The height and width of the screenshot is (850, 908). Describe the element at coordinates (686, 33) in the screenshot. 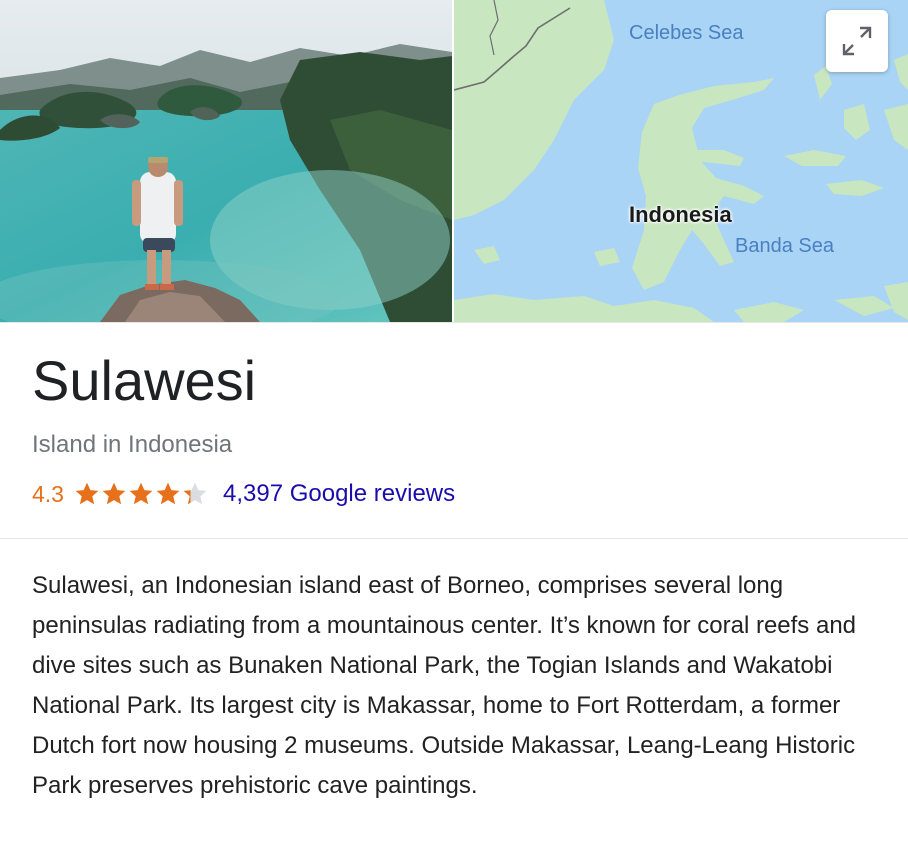

I see `map-label-celebes-sea: Celebes Sea` at that location.